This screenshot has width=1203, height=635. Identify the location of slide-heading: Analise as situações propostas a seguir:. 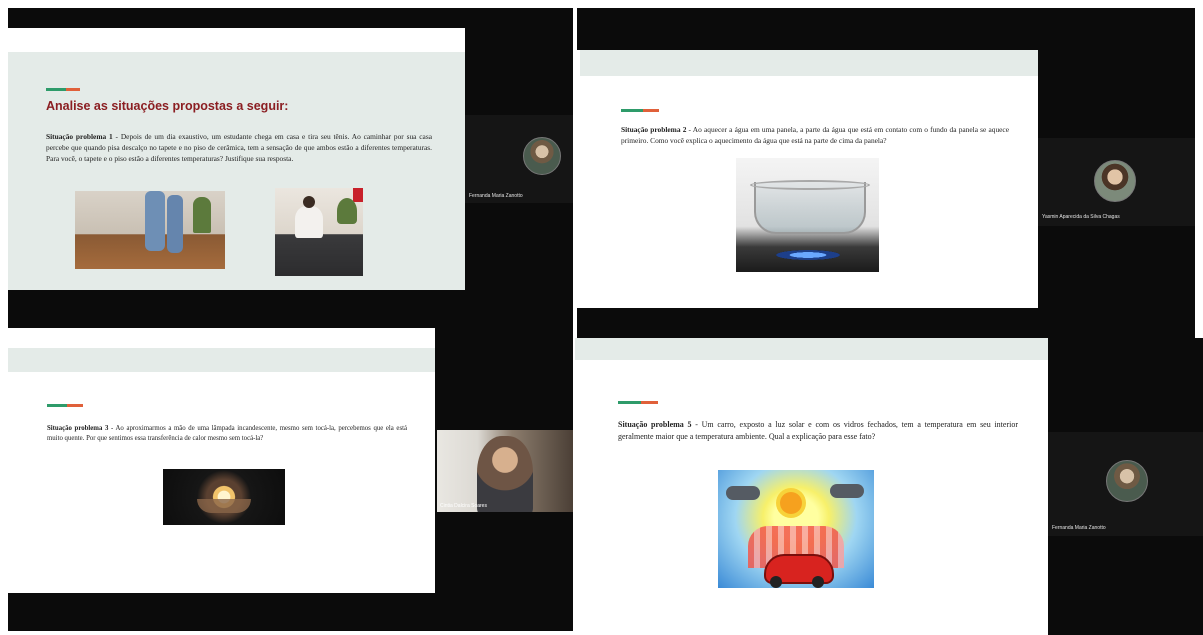
(167, 106).